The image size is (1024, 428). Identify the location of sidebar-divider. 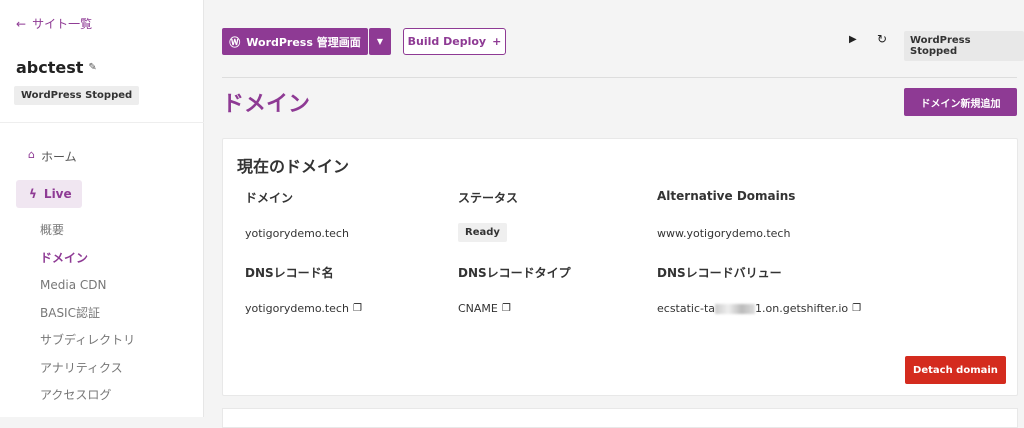
(102, 122).